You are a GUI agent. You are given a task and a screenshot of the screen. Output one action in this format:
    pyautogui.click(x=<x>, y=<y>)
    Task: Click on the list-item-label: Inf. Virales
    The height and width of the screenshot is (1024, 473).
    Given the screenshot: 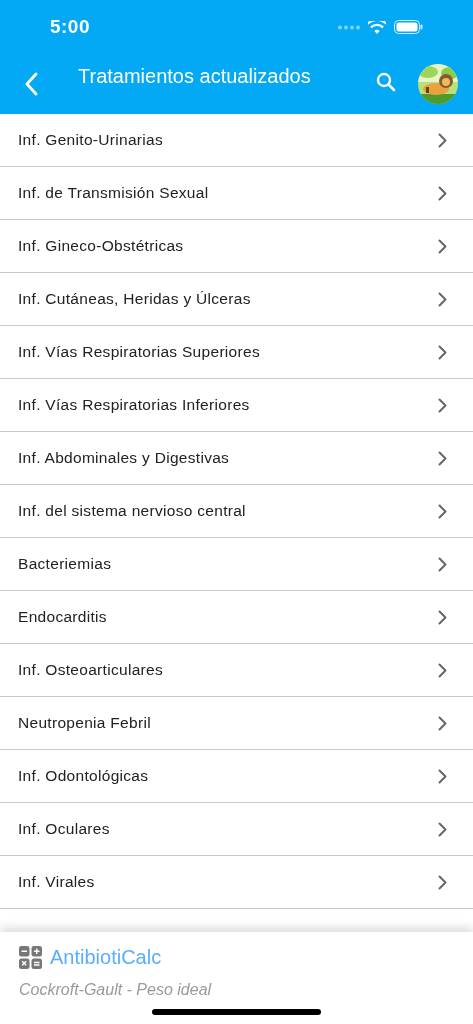 What is the action you would take?
    pyautogui.click(x=56, y=882)
    